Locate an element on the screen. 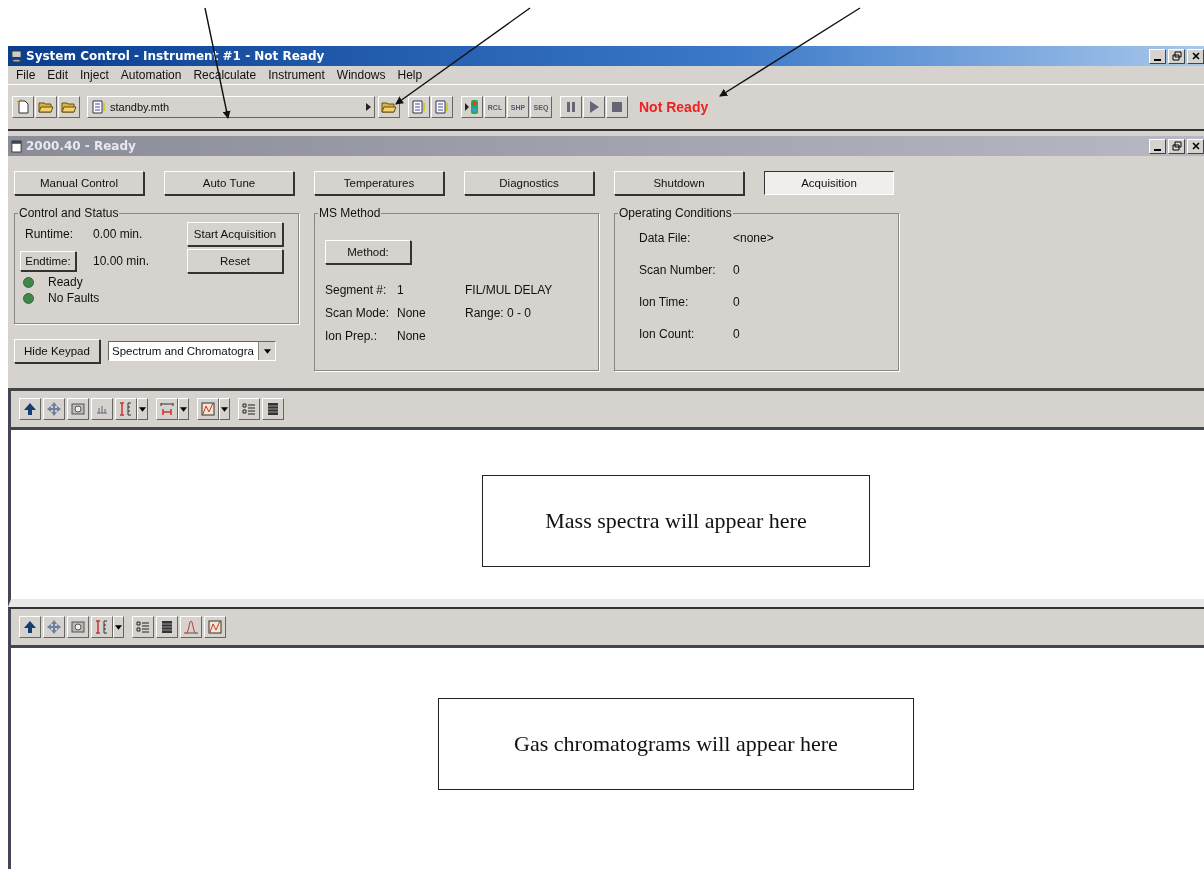  field-value: FIL/MUL DELAY is located at coordinates (509, 289).